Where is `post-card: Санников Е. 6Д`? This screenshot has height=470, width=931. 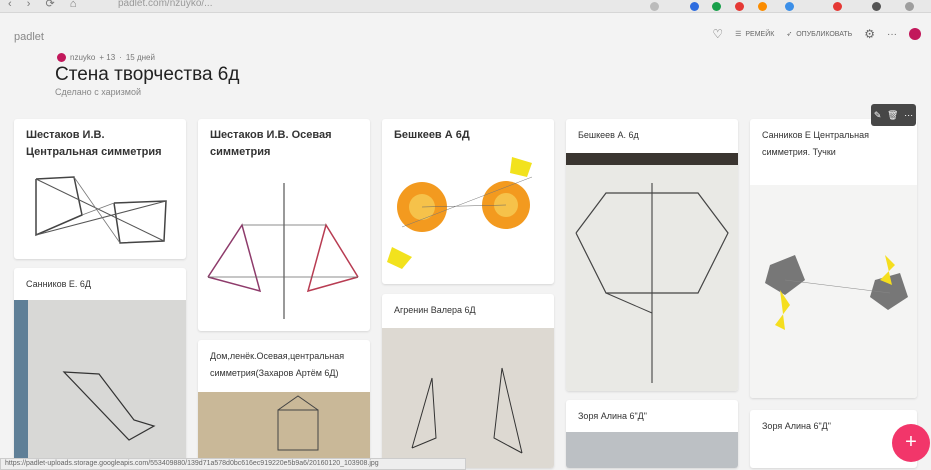 post-card: Санников Е. 6Д is located at coordinates (100, 368).